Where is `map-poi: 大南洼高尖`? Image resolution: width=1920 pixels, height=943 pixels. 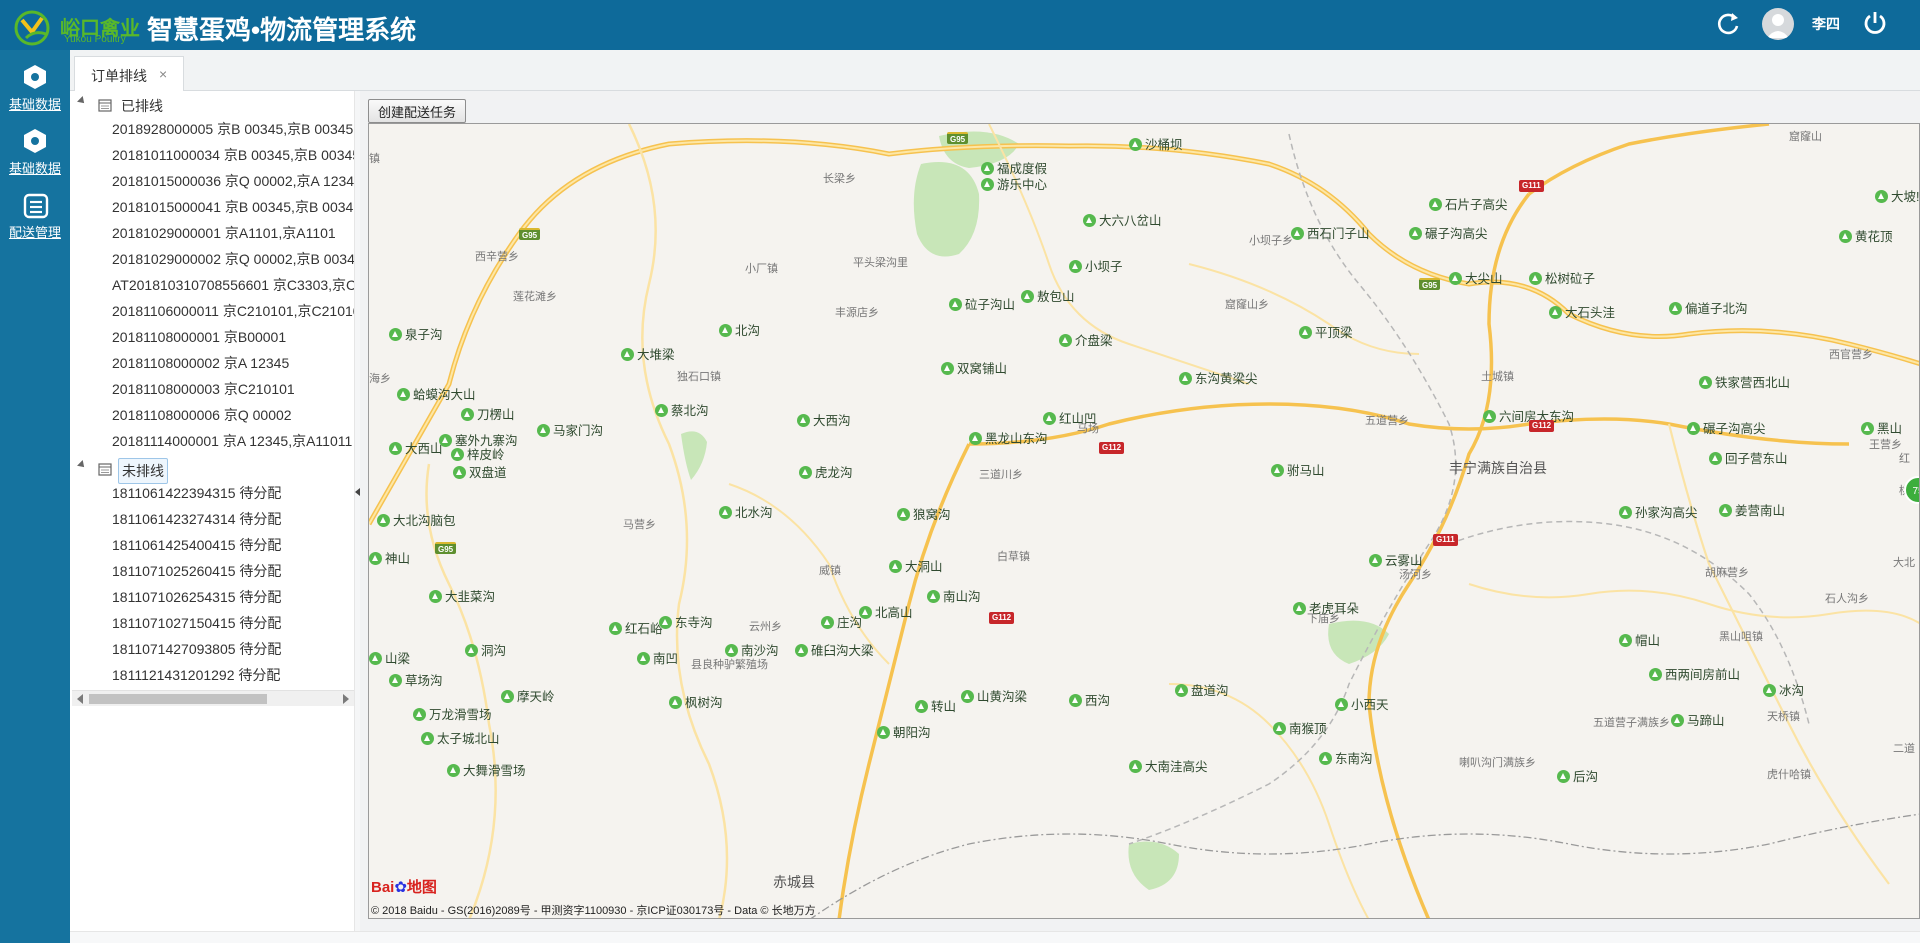
map-poi: 大南洼高尖 is located at coordinates (1168, 765).